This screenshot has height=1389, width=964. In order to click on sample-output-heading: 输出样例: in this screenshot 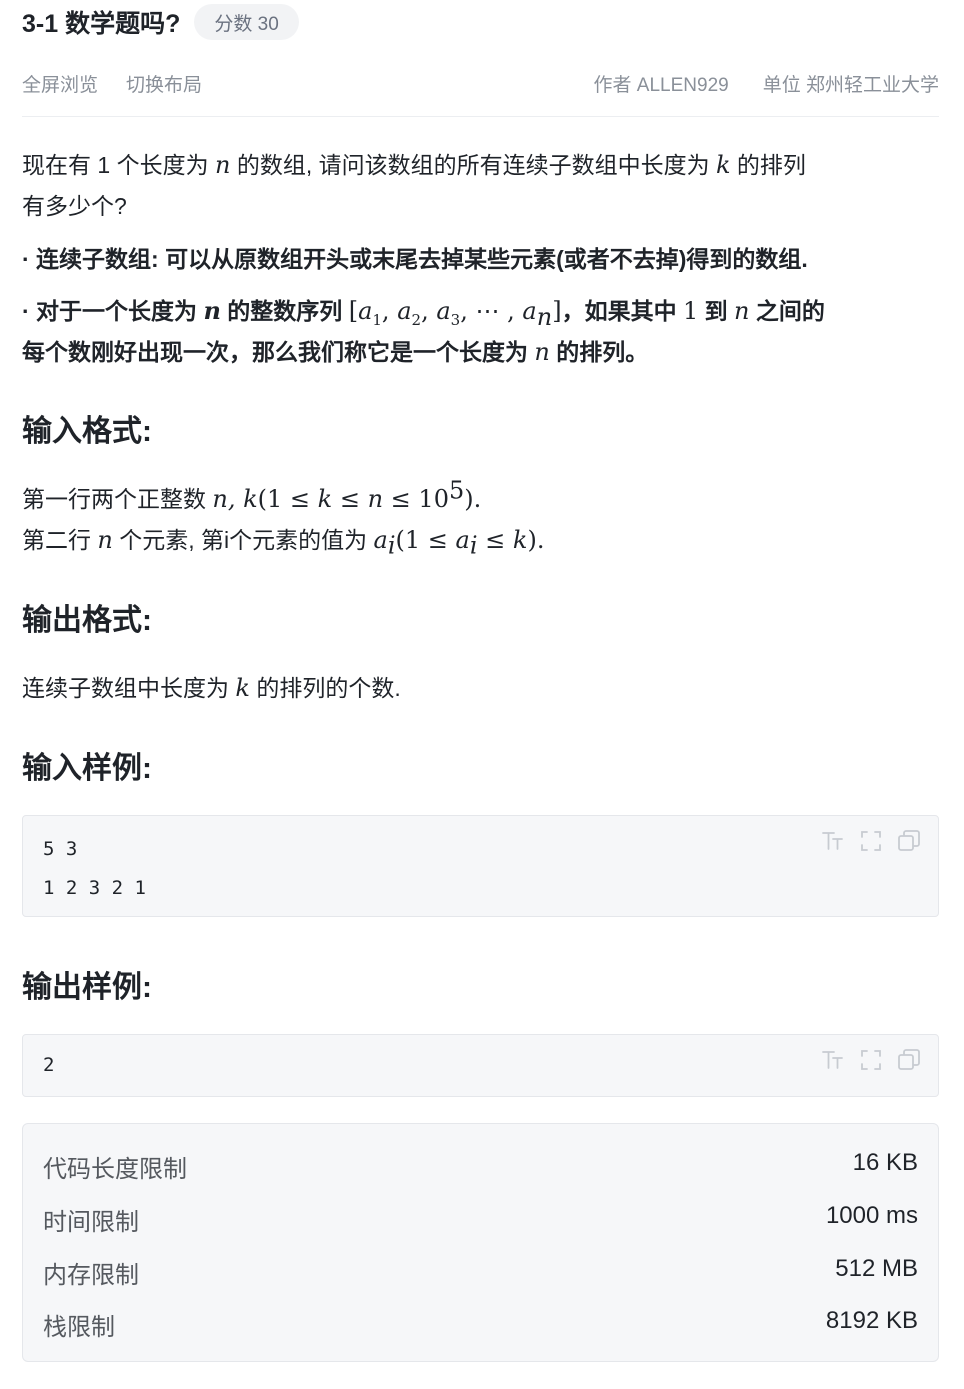, I will do `click(87, 987)`.